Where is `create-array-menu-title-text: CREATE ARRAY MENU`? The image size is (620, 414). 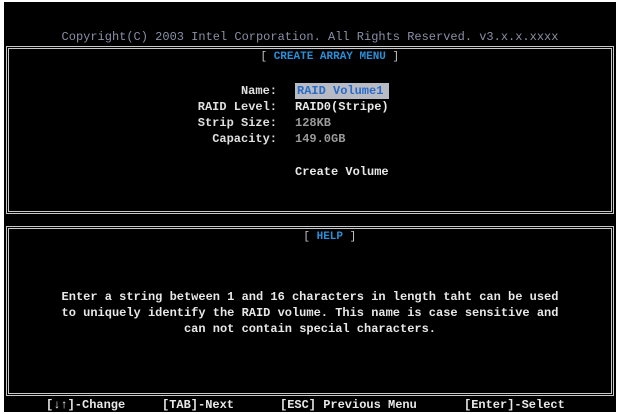
create-array-menu-title-text: CREATE ARRAY MENU is located at coordinates (329, 57).